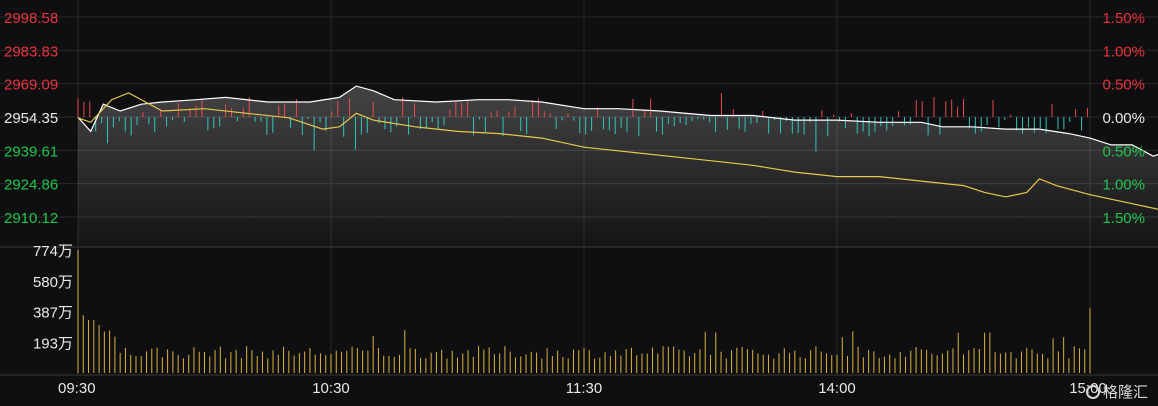 Image resolution: width=1158 pixels, height=406 pixels. What do you see at coordinates (1123, 118) in the screenshot?
I see `percent-axis-label: 0.00%` at bounding box center [1123, 118].